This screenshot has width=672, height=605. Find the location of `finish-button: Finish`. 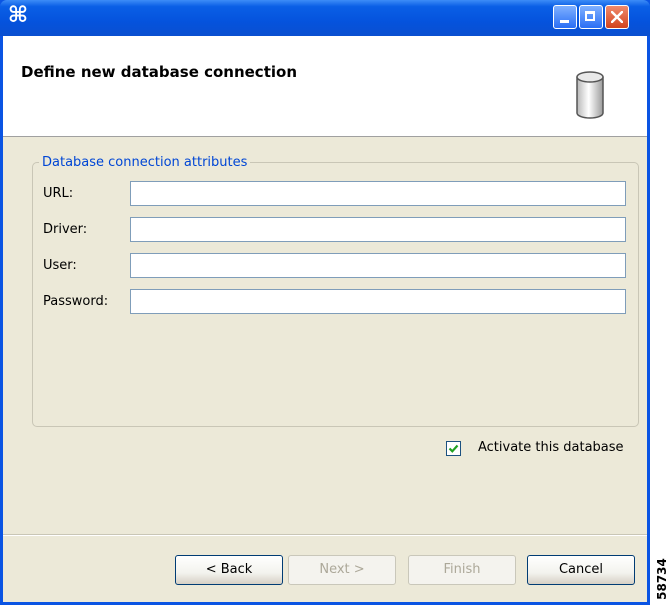

finish-button: Finish is located at coordinates (462, 570).